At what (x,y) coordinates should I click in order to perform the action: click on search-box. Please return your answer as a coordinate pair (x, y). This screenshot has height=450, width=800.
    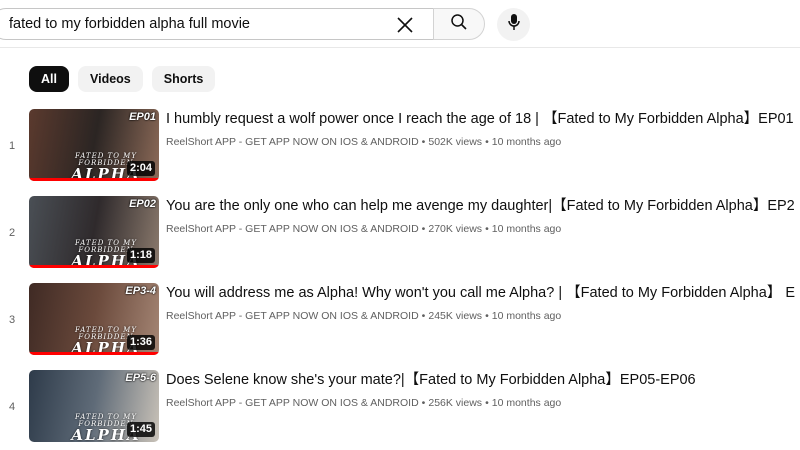
    Looking at the image, I should click on (216, 24).